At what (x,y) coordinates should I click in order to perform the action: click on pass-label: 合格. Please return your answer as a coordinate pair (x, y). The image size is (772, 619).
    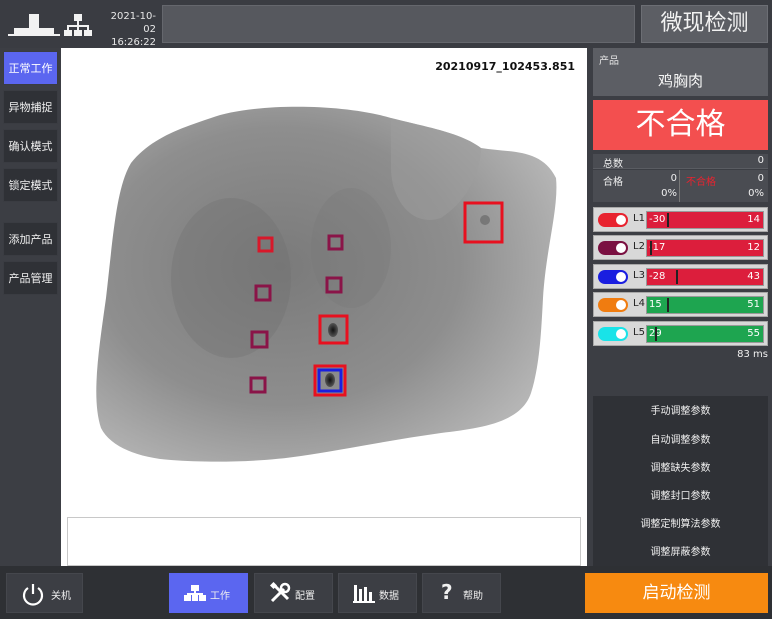
    Looking at the image, I should click on (613, 182).